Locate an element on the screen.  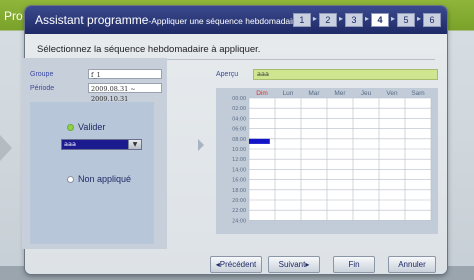
valider-label: Valider is located at coordinates (92, 127).